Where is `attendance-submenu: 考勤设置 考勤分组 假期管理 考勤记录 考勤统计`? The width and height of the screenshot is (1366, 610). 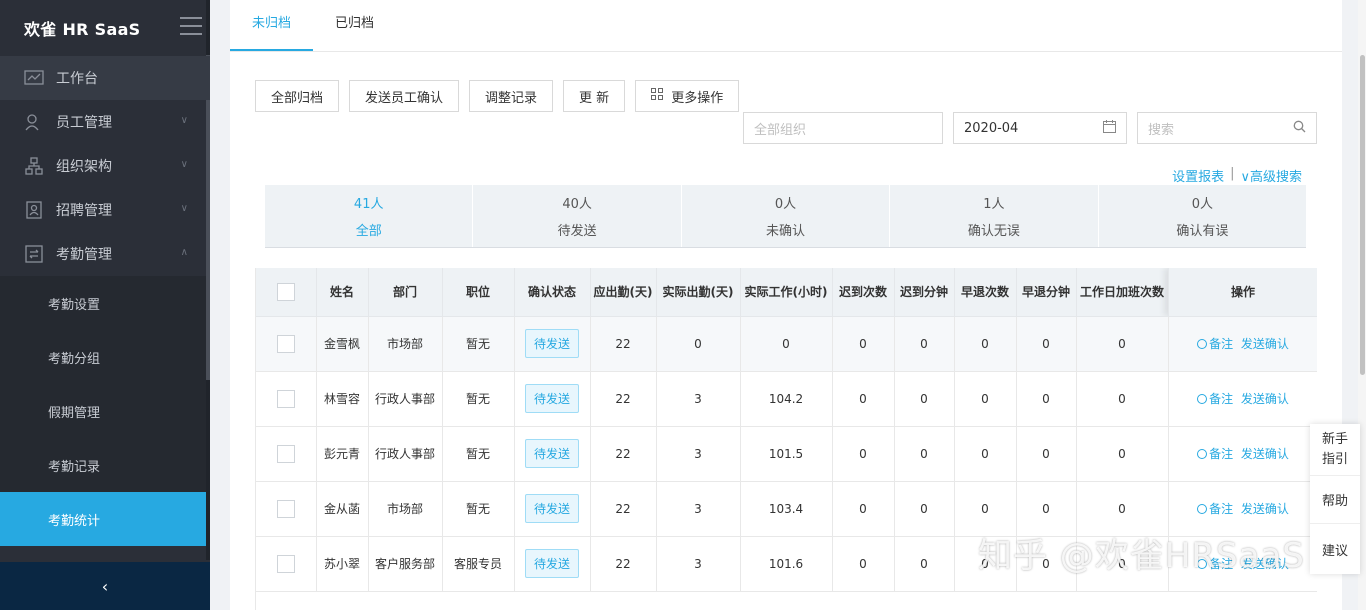
attendance-submenu: 考勤设置 考勤分组 假期管理 考勤记录 考勤统计 is located at coordinates (105, 411).